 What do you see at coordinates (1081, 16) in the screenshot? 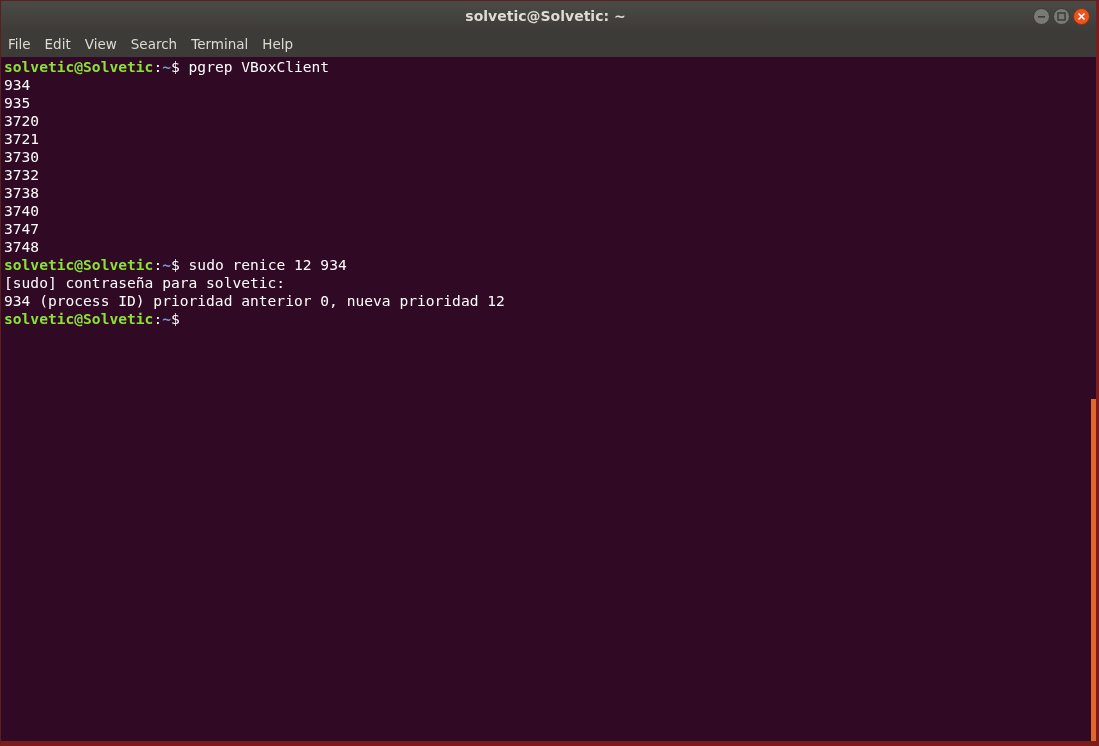
I see `close-icon` at bounding box center [1081, 16].